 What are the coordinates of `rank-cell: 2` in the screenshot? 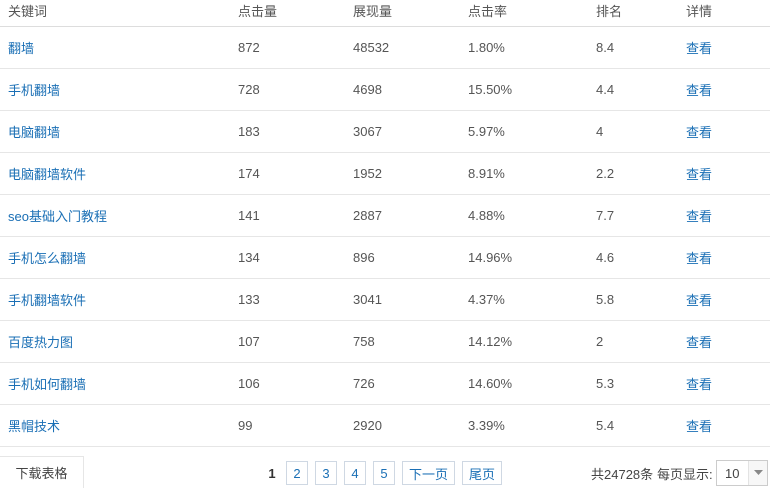 It's located at (600, 341).